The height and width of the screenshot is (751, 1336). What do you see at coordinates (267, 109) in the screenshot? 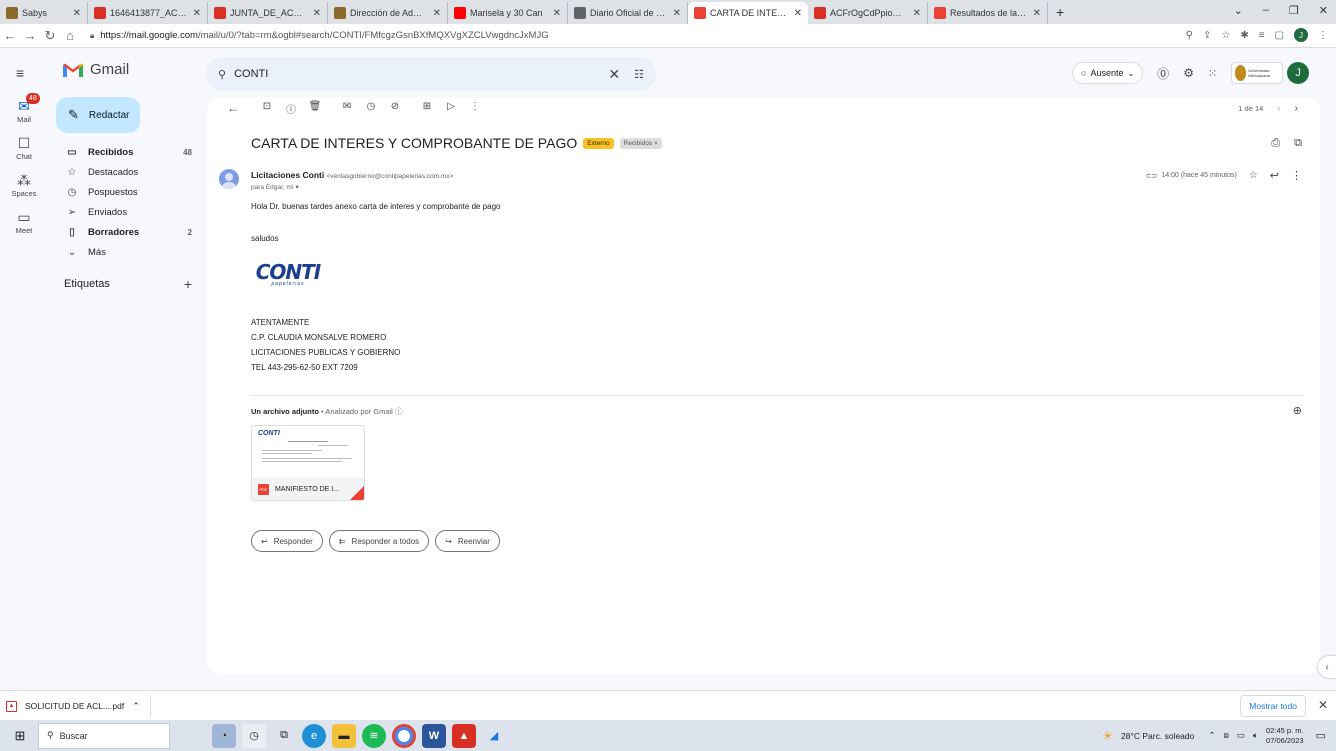
I see `archive-icon: ⊡` at bounding box center [267, 109].